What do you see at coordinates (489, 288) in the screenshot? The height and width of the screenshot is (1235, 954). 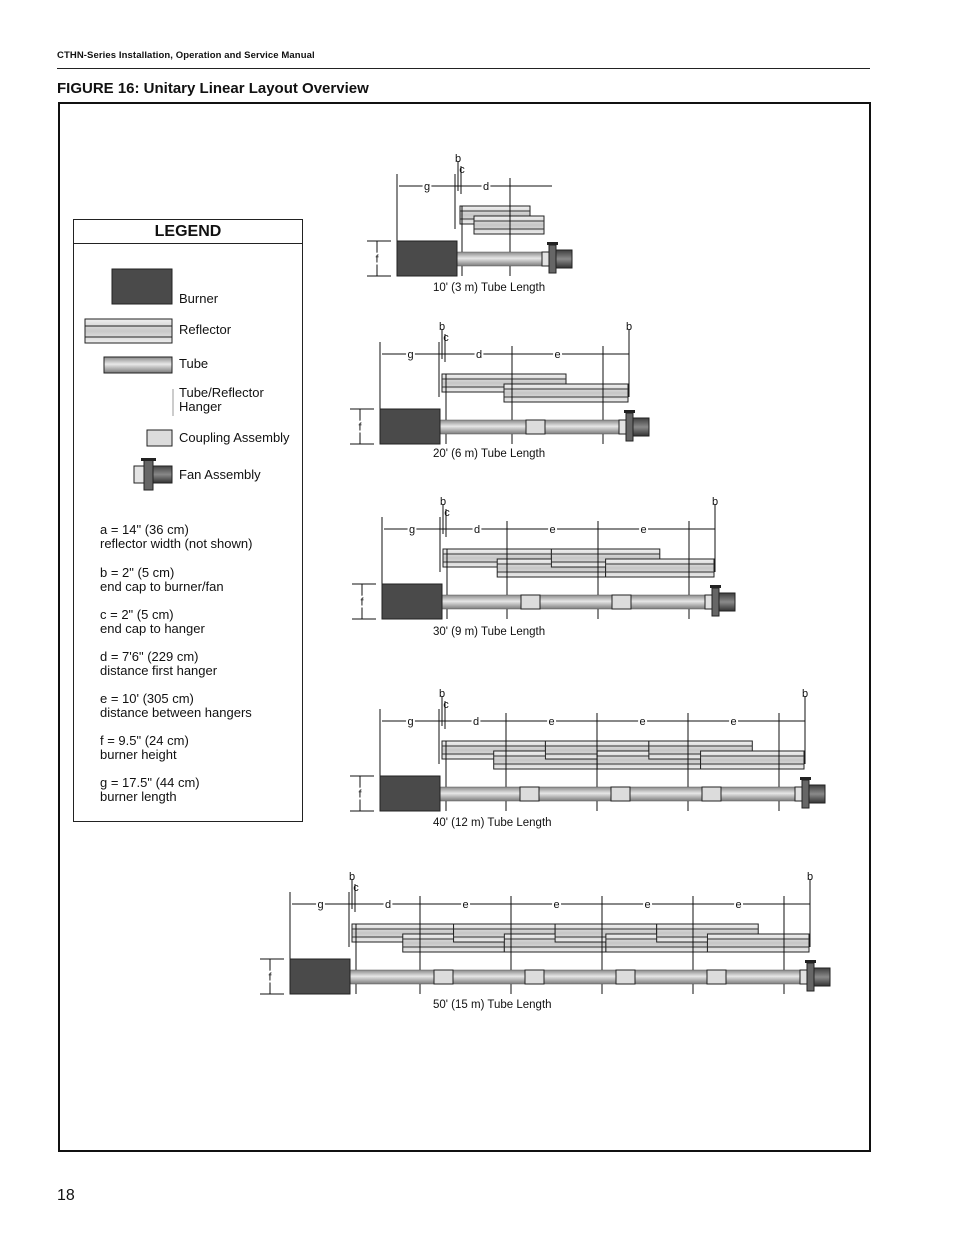 I see `layout-caption: 10' (3 m) Tube Length` at bounding box center [489, 288].